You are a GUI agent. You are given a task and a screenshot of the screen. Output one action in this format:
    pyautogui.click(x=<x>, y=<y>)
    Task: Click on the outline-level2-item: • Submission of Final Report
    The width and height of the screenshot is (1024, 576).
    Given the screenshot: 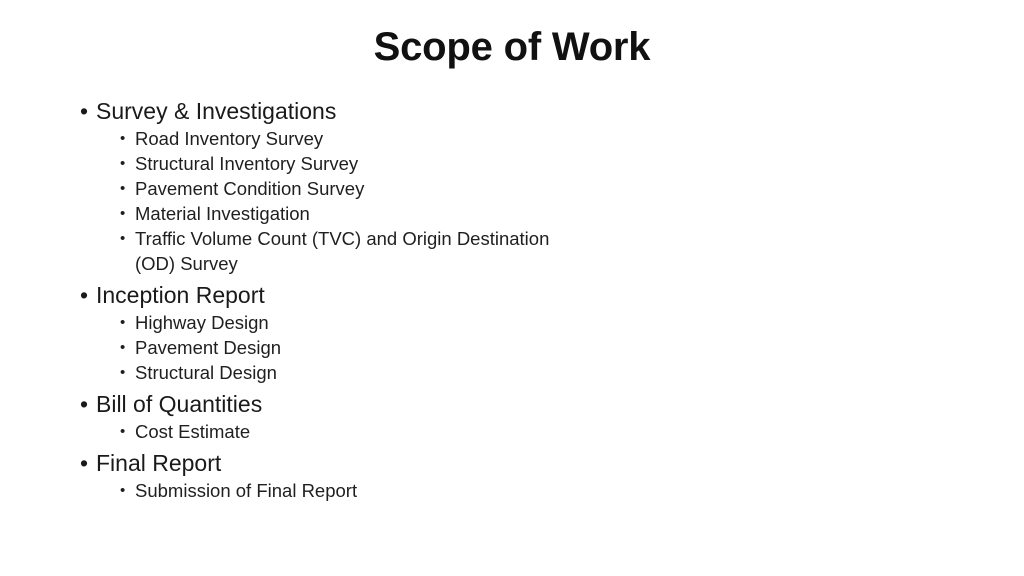 What is the action you would take?
    pyautogui.click(x=332, y=490)
    